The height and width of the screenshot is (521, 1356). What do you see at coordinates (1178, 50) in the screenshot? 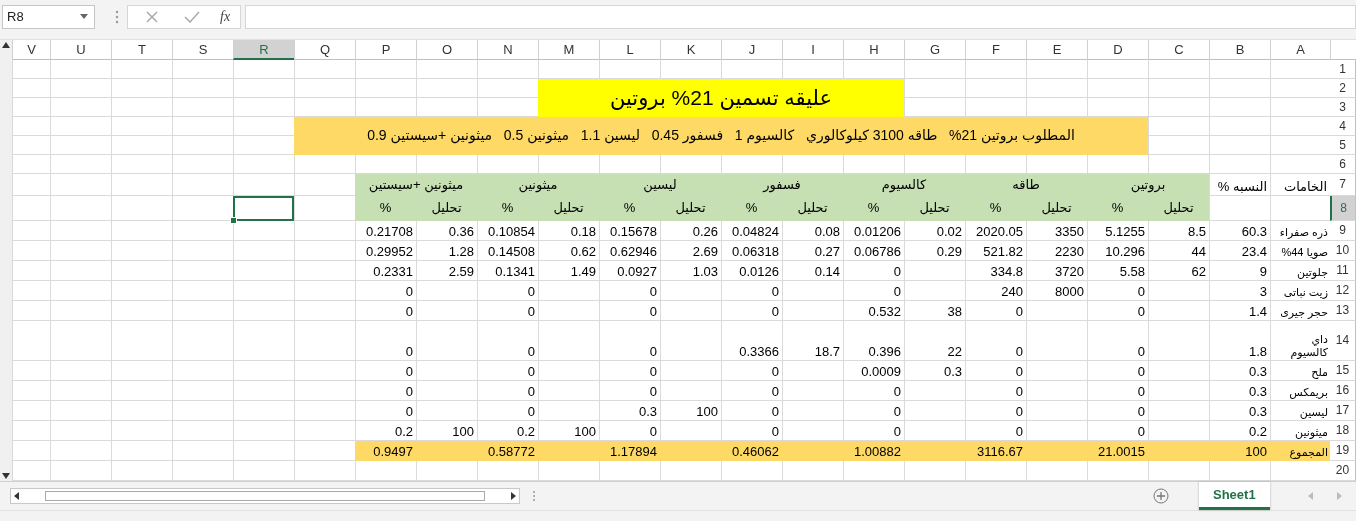
I see `column-header: C` at bounding box center [1178, 50].